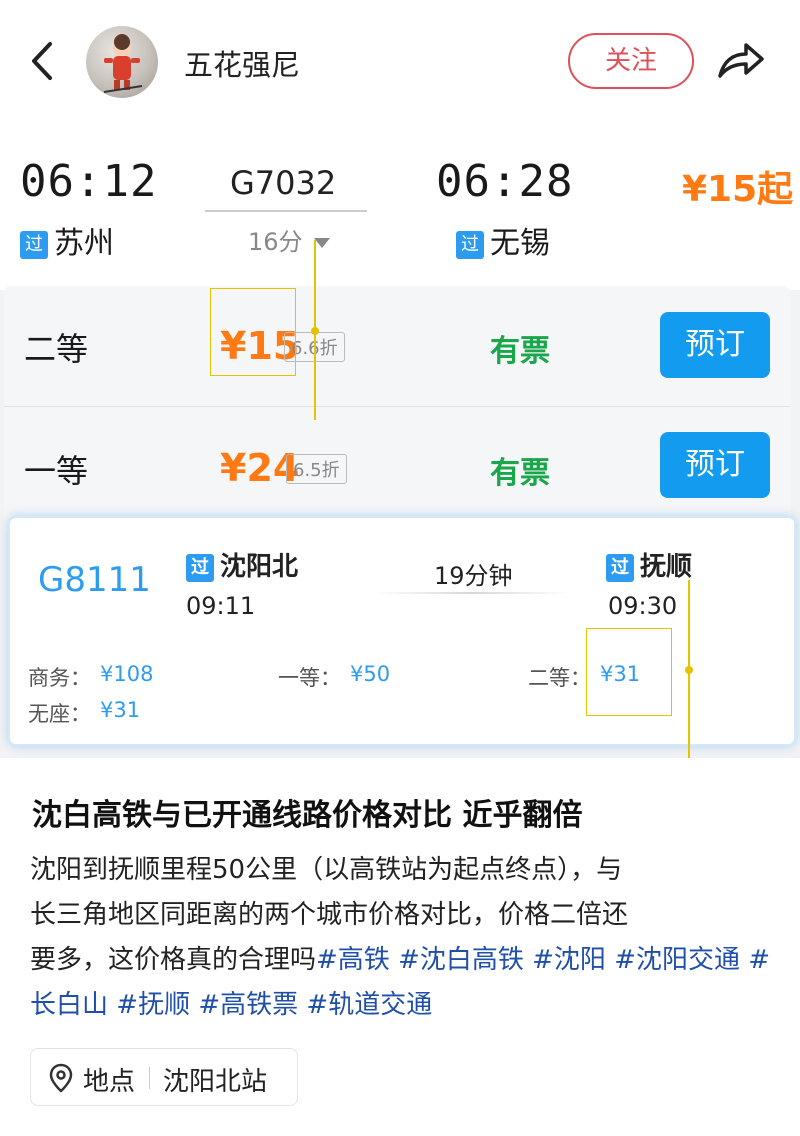 The image size is (800, 1136). What do you see at coordinates (89, 181) in the screenshot?
I see `train1-depart-time: 06:12` at bounding box center [89, 181].